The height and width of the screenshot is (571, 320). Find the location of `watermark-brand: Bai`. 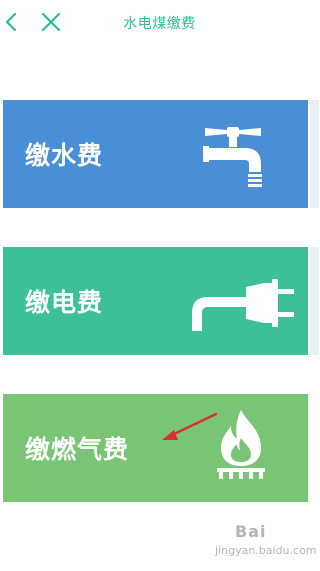

watermark-brand: Bai is located at coordinates (251, 531).